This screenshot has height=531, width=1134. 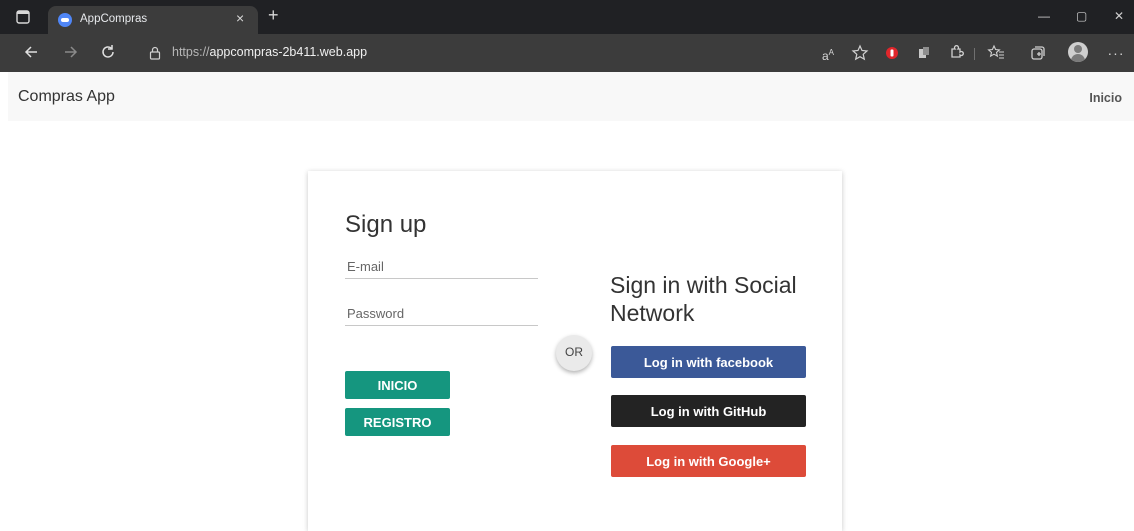 What do you see at coordinates (1038, 53) in the screenshot?
I see `collections-icon` at bounding box center [1038, 53].